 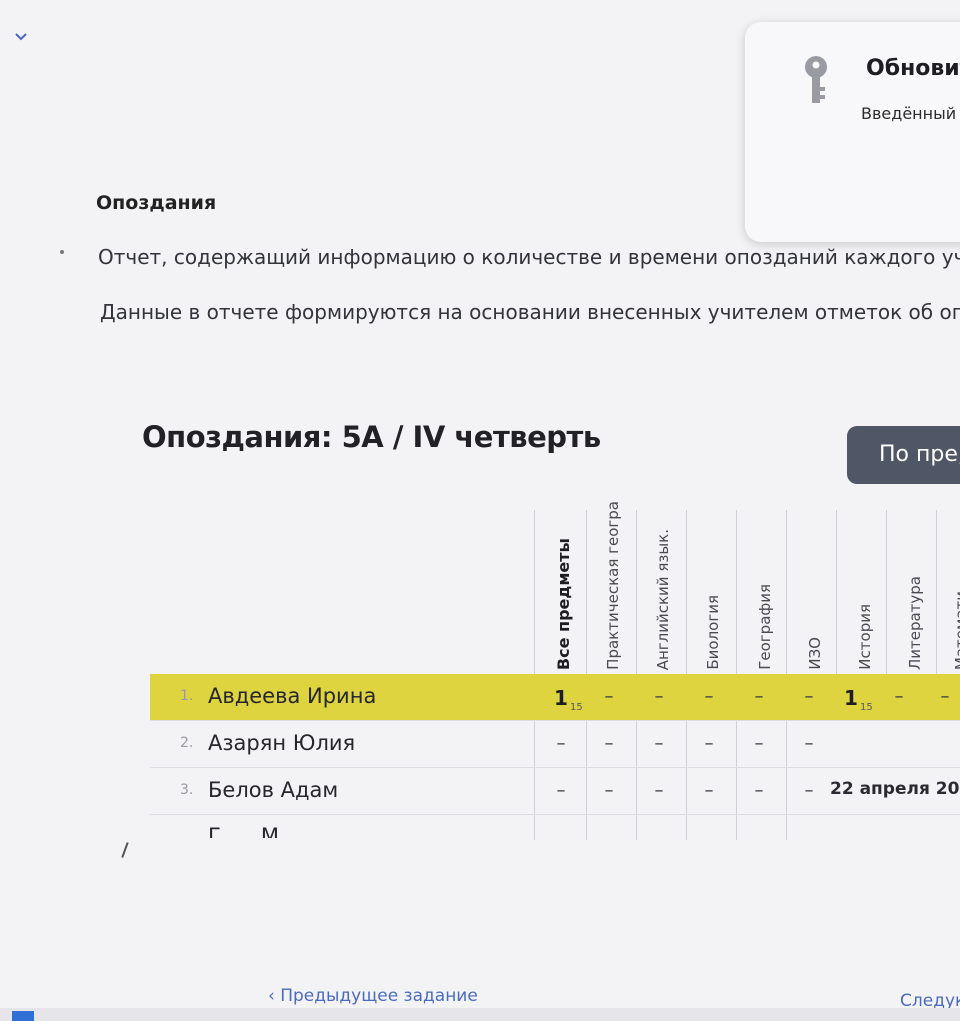 What do you see at coordinates (903, 455) in the screenshot?
I see `by-subject-button: По пре,` at bounding box center [903, 455].